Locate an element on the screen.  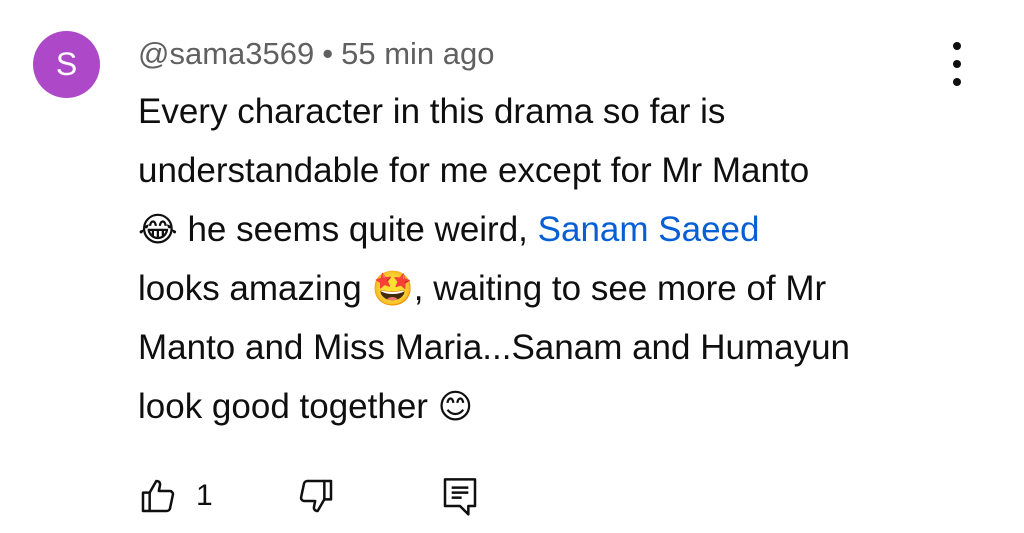
dislike-button is located at coordinates (316, 496).